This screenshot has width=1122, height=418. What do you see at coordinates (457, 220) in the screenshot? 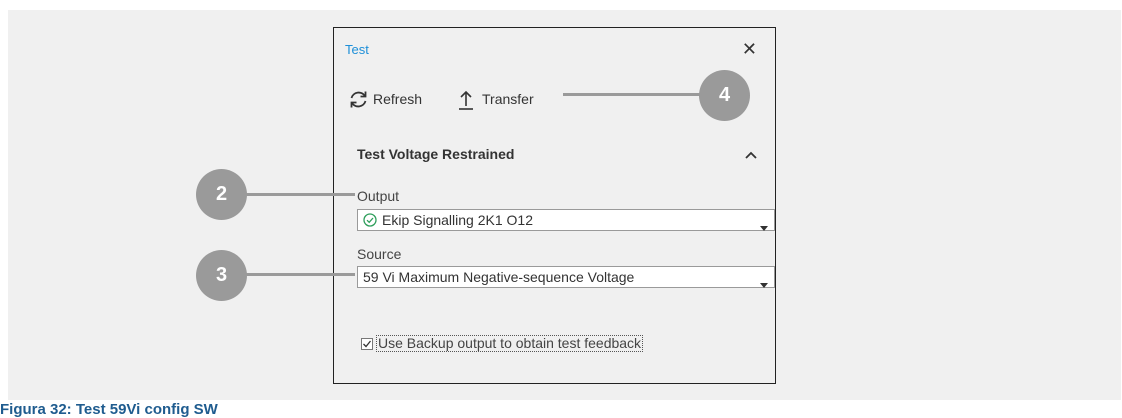
I see `output-value: Ekip Signalling 2K1 O12` at bounding box center [457, 220].